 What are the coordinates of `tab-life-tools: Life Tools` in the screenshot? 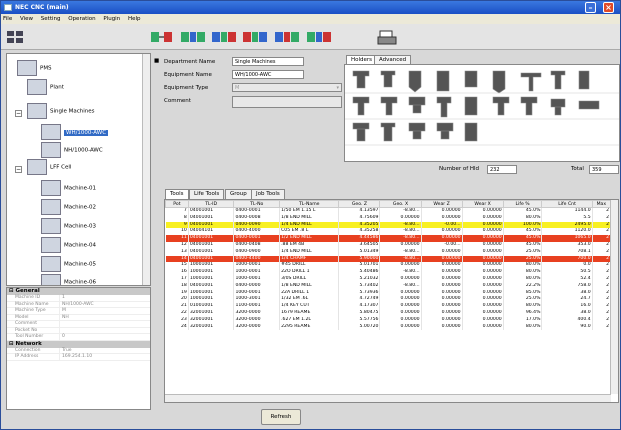 It's located at (207, 194).